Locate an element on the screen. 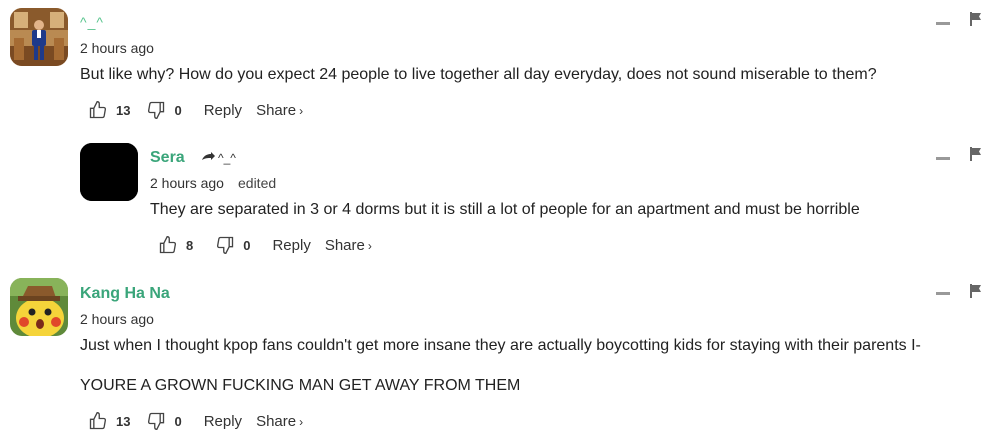 This screenshot has height=439, width=996. black-avatar-icon is located at coordinates (109, 172).